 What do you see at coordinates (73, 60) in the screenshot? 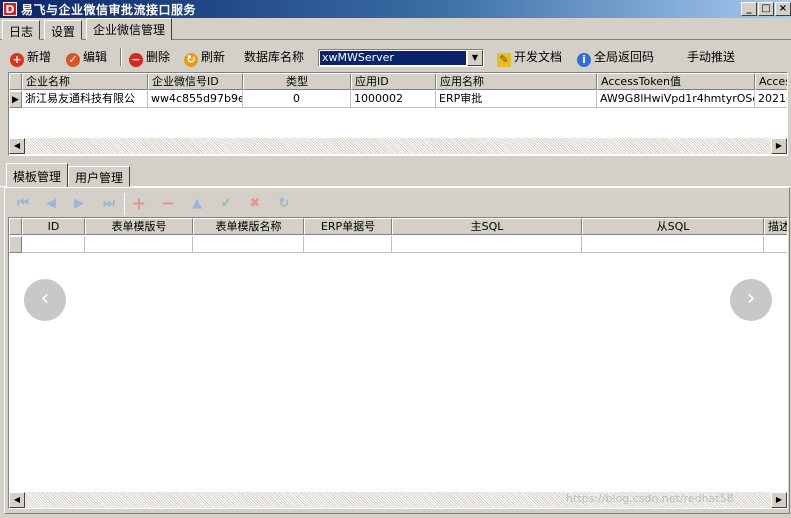
I see `edit-icon: ✓` at bounding box center [73, 60].